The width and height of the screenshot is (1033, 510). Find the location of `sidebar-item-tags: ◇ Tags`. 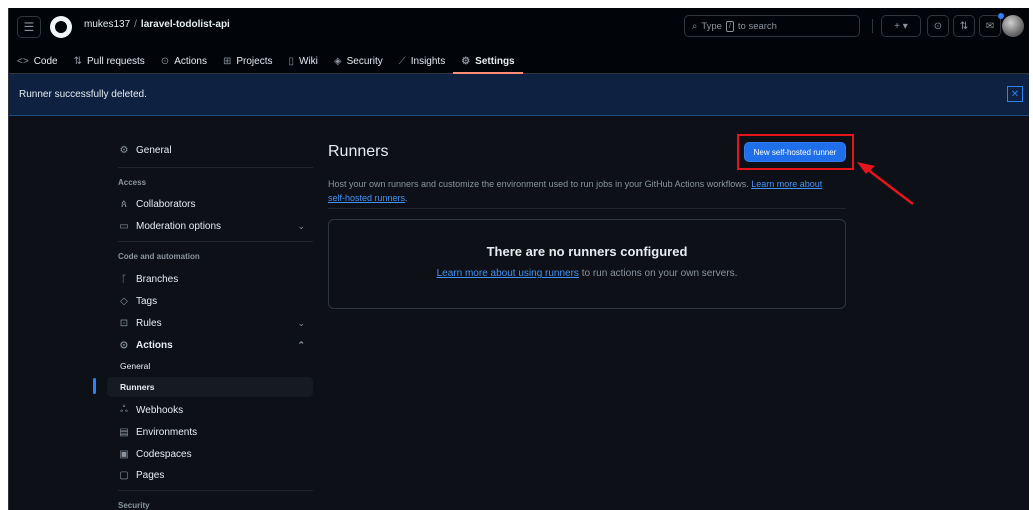

sidebar-item-tags: ◇ Tags is located at coordinates (210, 301).